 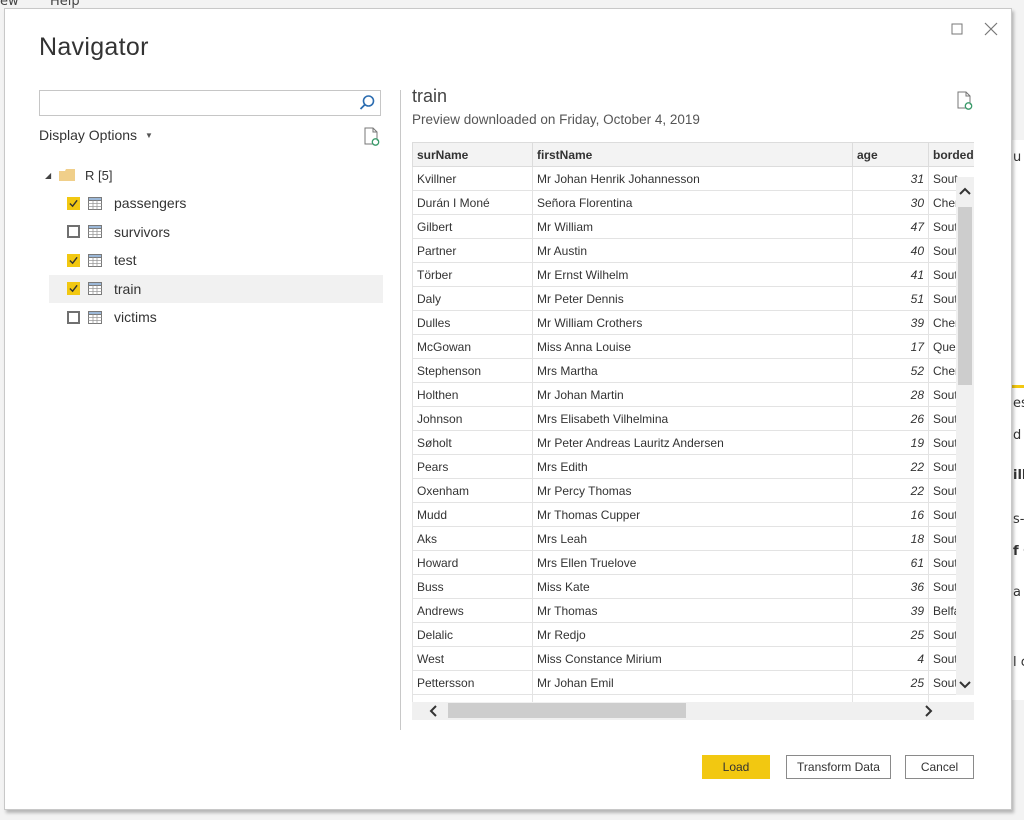 I want to click on maximize-button, so click(x=957, y=29).